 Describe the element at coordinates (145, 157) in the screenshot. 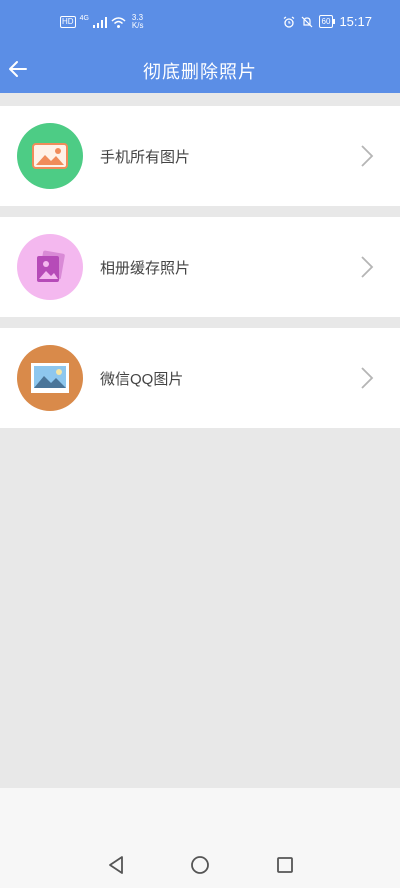

I see `item-label: 手机所有图片` at that location.